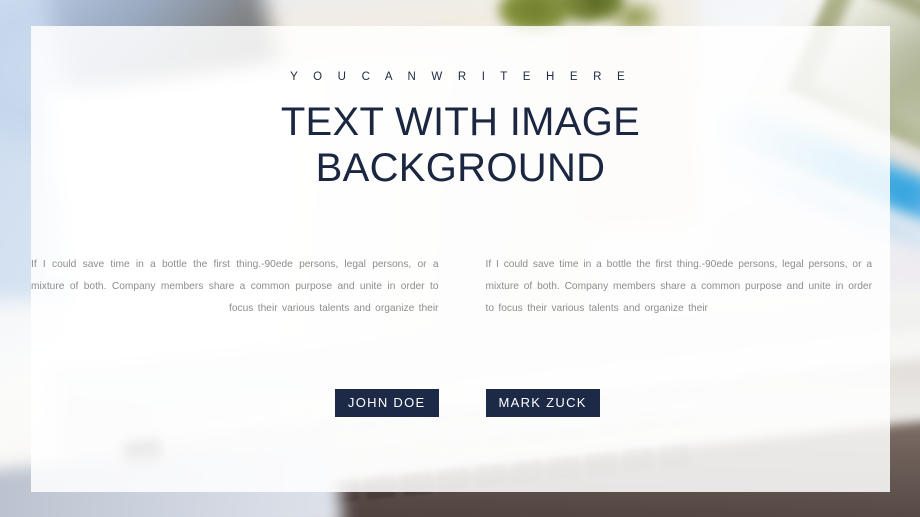 The height and width of the screenshot is (517, 920). Describe the element at coordinates (542, 403) in the screenshot. I see `mark-zuck-button: MARK ZUCK` at that location.